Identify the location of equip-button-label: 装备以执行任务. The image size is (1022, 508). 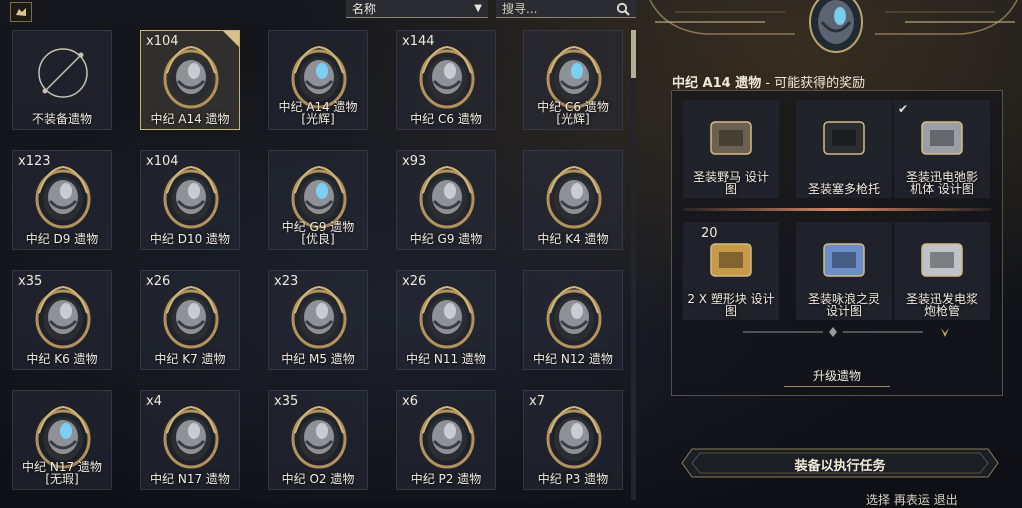
(840, 466).